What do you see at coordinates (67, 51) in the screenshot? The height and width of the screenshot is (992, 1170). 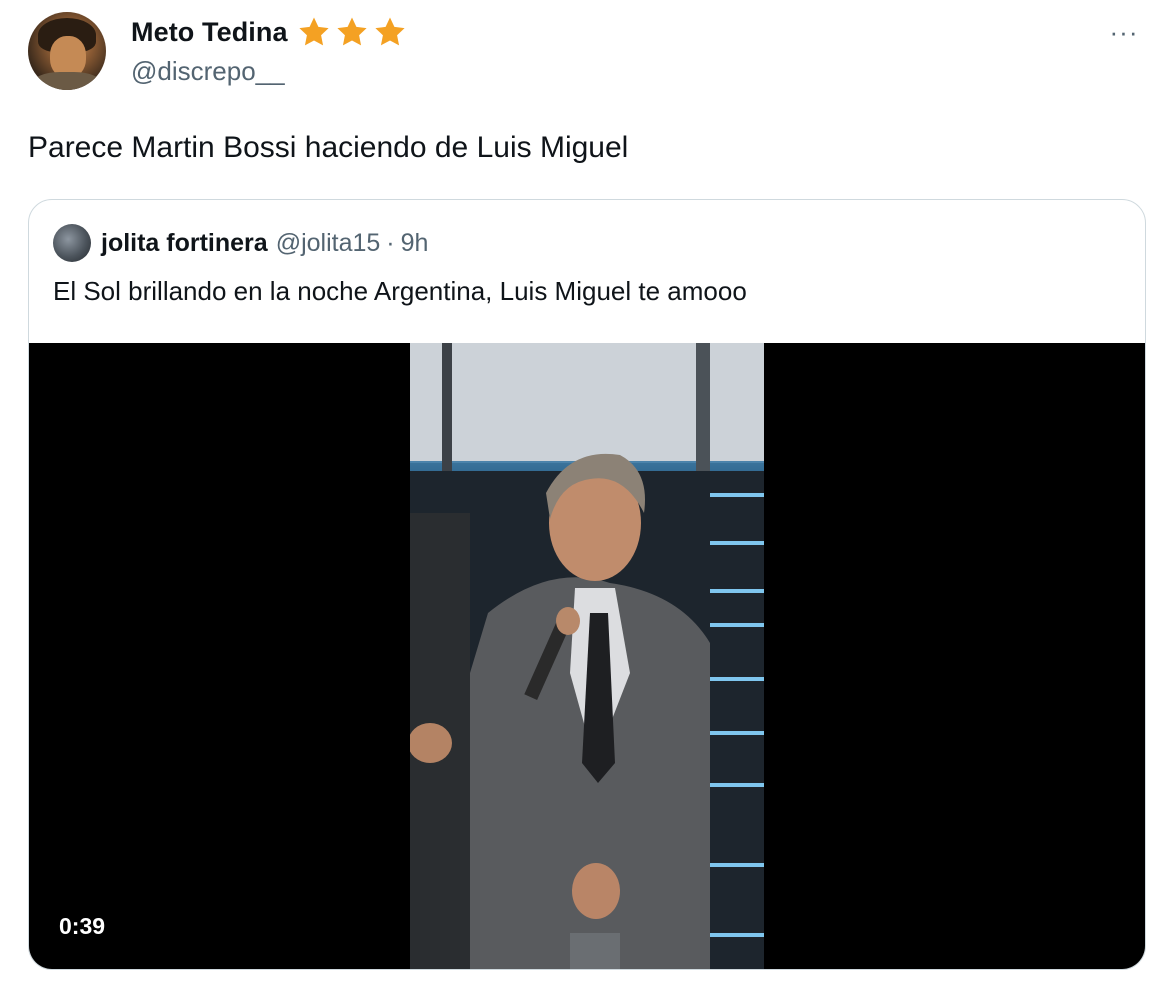 I see `avatar` at bounding box center [67, 51].